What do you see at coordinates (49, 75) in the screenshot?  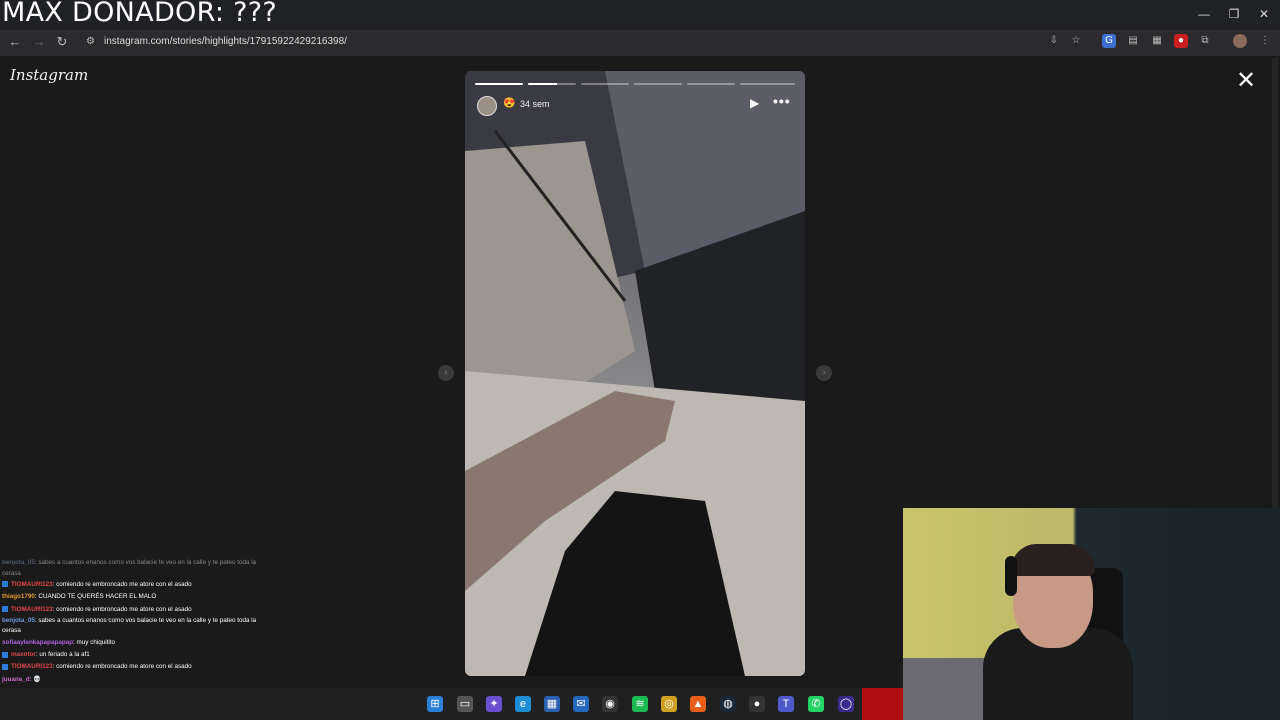 I see `instagram-logo: Instagram` at bounding box center [49, 75].